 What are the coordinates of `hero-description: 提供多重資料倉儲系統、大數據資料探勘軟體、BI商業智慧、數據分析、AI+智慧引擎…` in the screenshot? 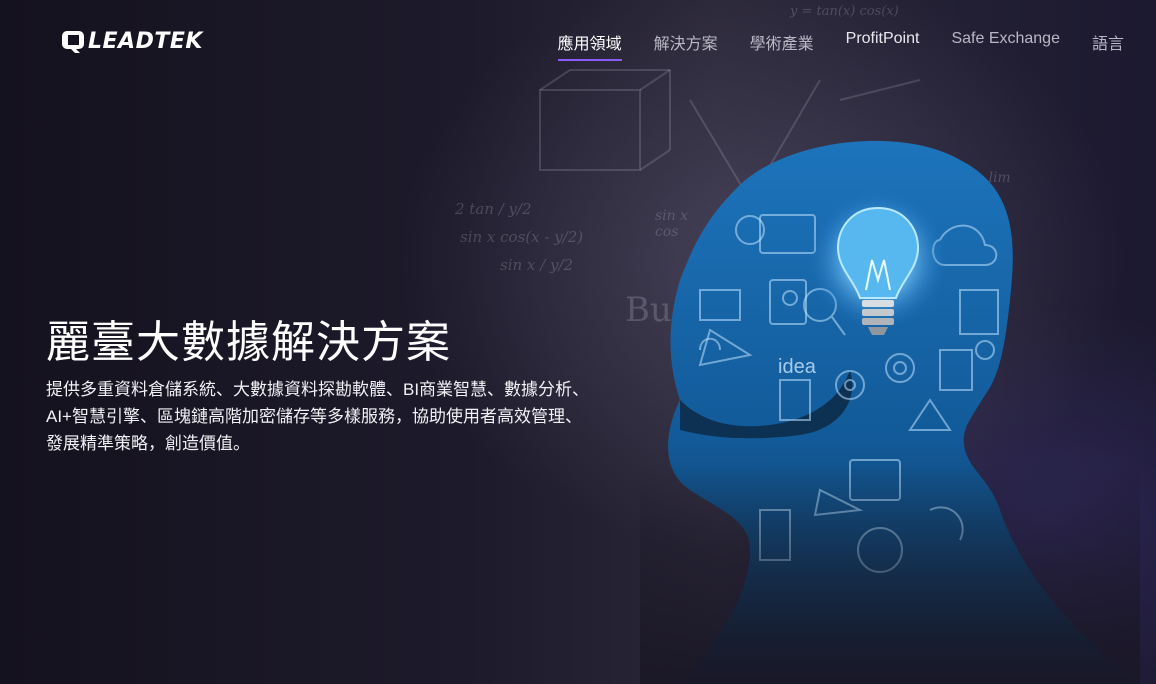 It's located at (318, 416).